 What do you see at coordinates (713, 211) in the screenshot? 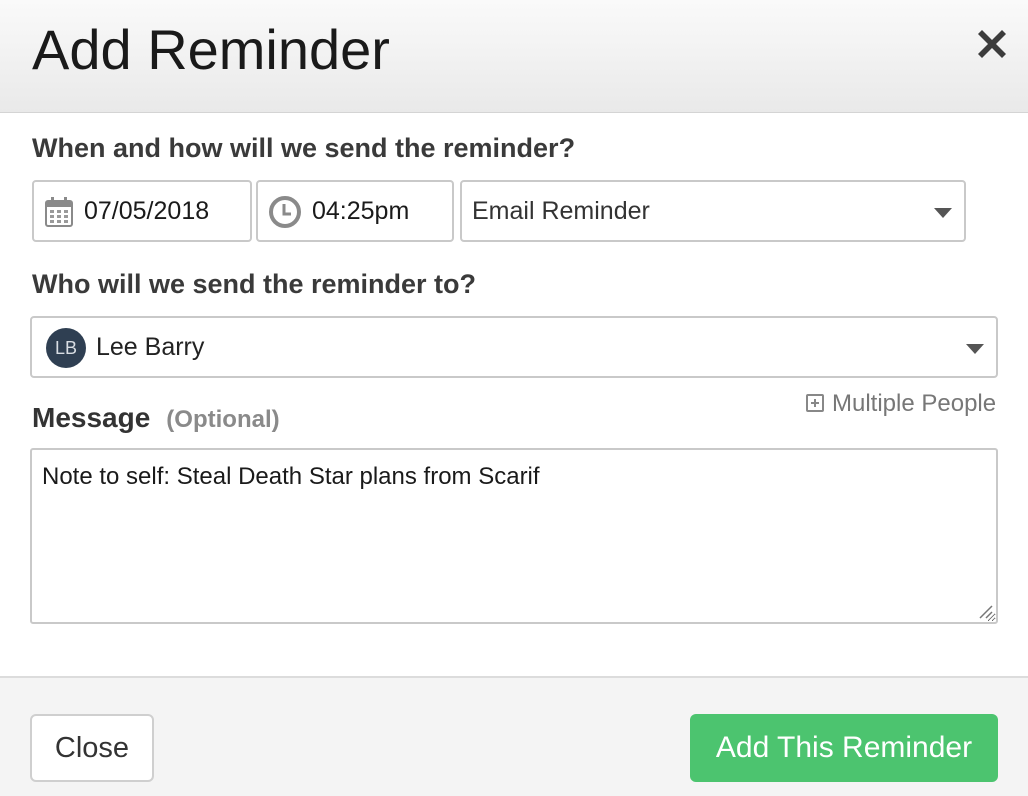
I see `reminder-method-select: Email Reminder` at bounding box center [713, 211].